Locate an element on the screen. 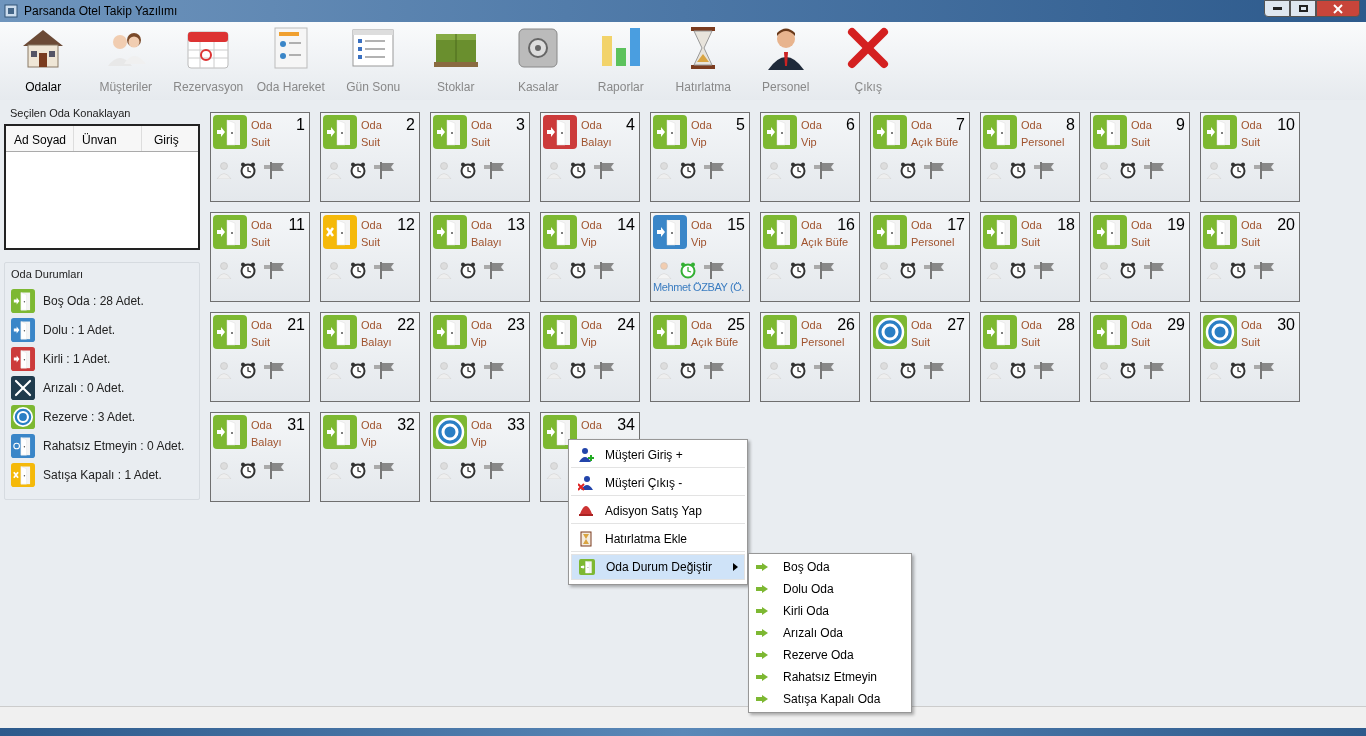 The width and height of the screenshot is (1366, 736). column-header: Ad Soyad is located at coordinates (40, 138).